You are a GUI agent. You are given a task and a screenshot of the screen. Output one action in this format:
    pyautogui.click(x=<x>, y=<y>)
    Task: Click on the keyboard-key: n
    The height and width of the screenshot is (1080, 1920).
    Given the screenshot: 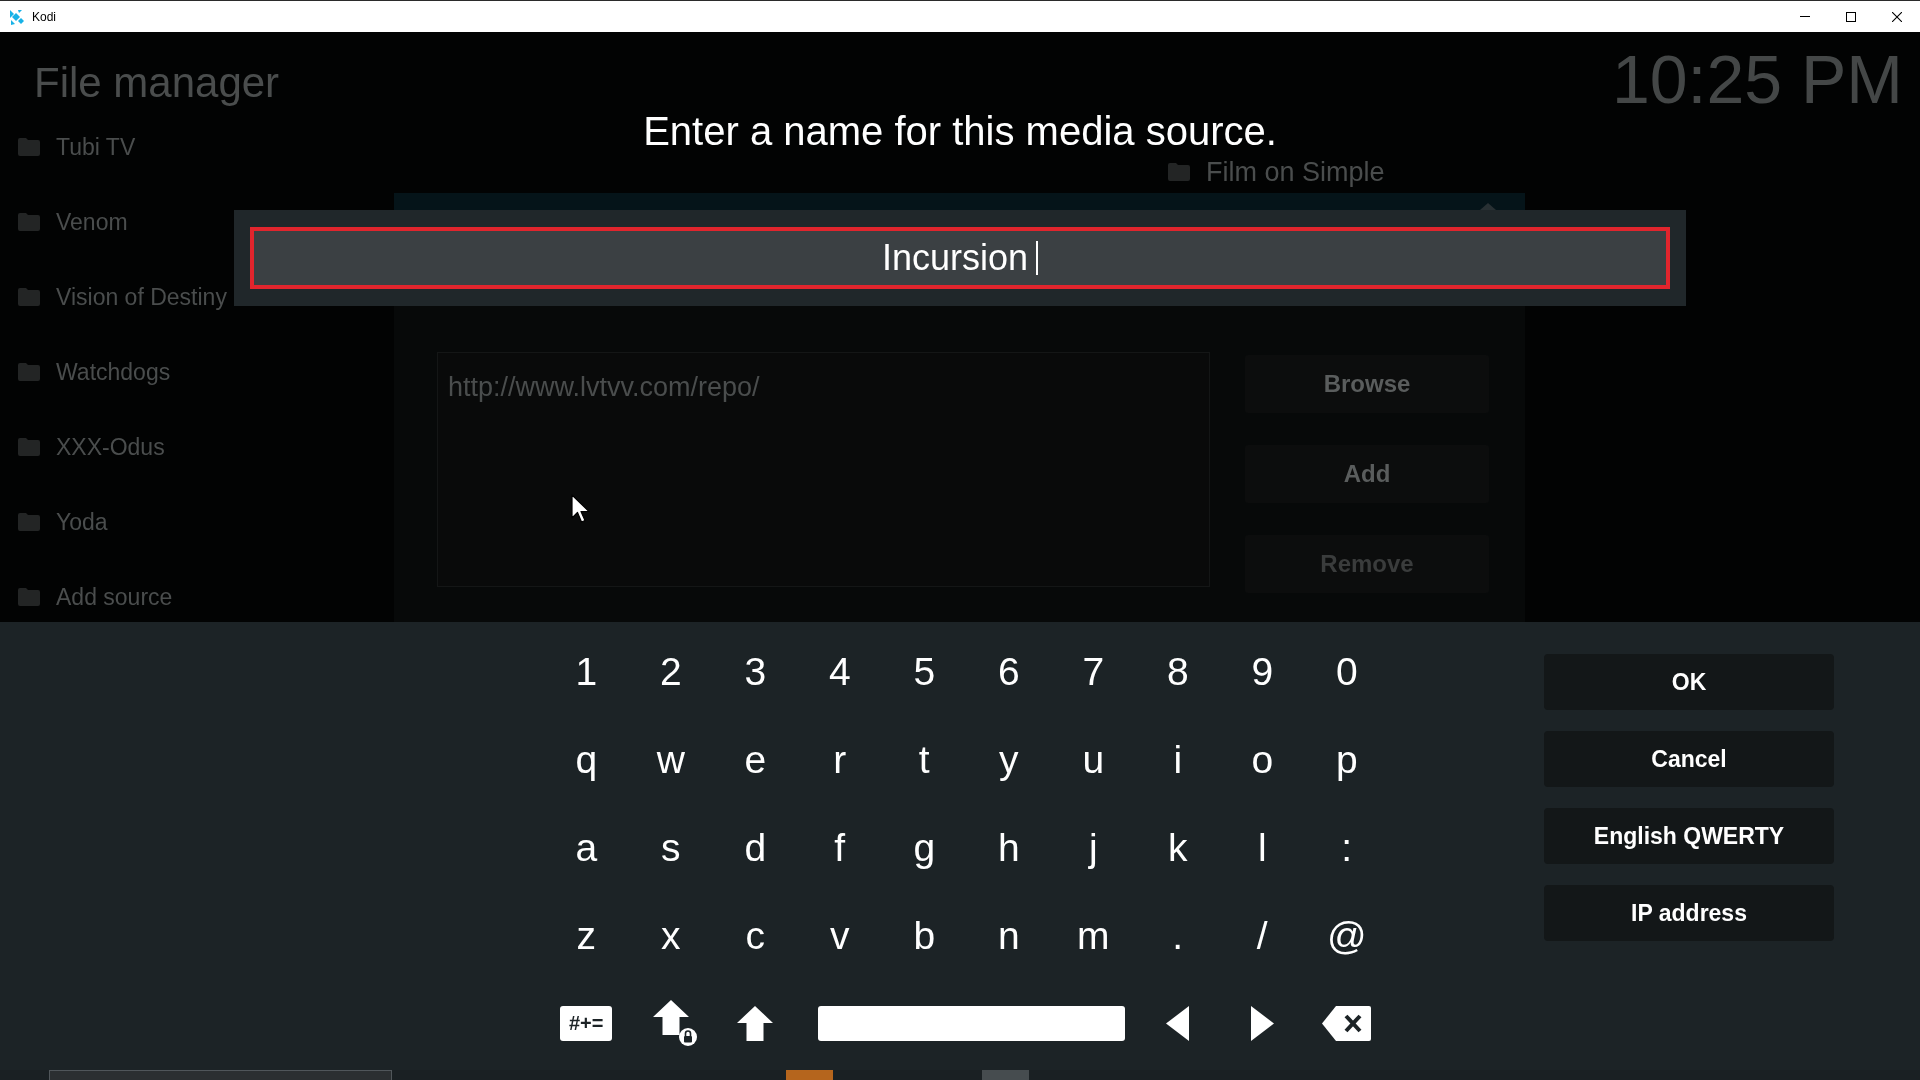 What is the action you would take?
    pyautogui.click(x=1008, y=935)
    